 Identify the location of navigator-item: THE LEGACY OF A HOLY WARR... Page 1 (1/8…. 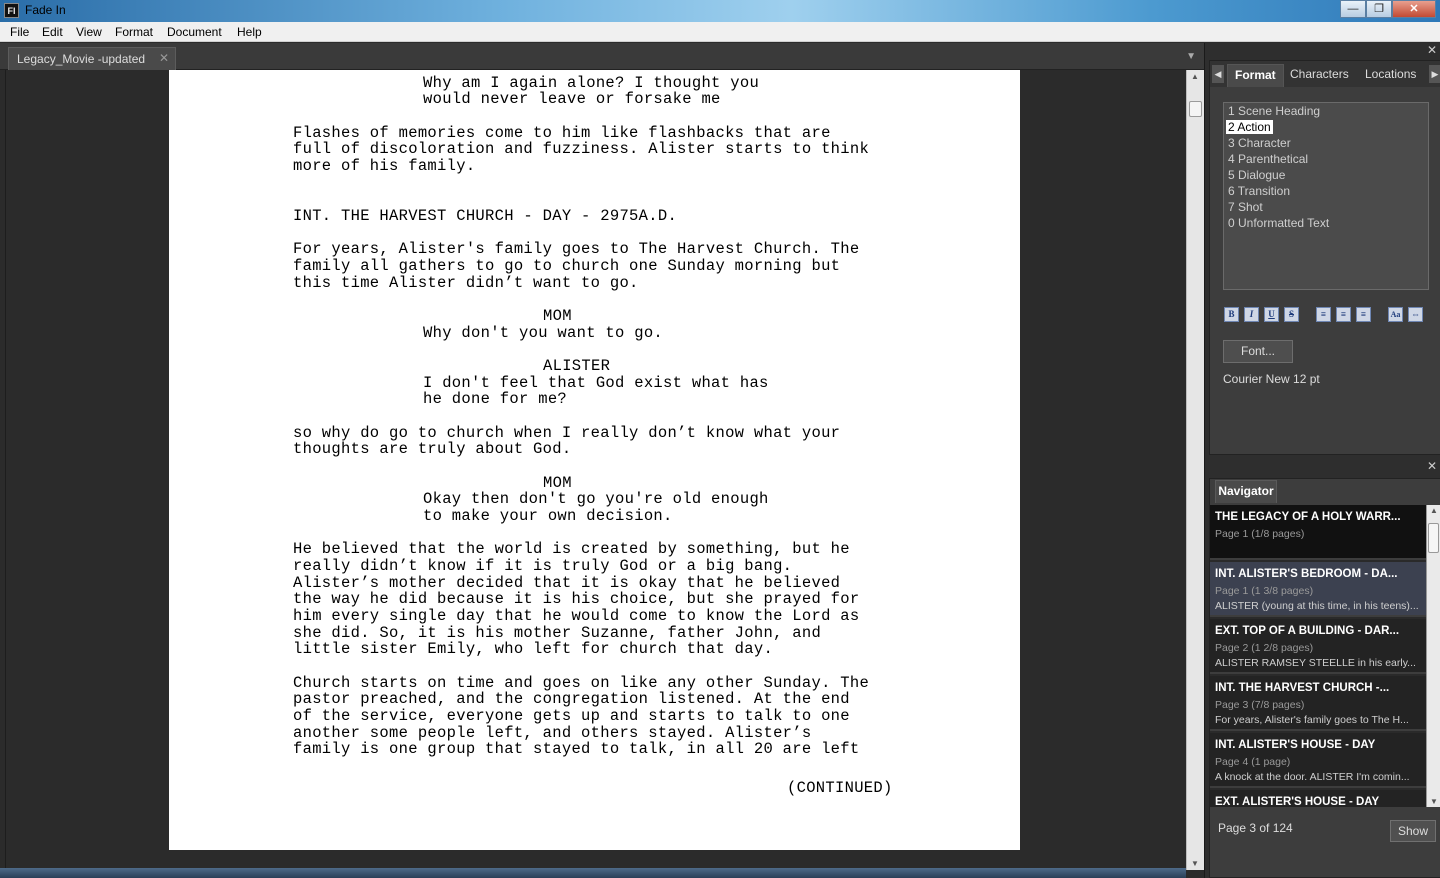
(1318, 532).